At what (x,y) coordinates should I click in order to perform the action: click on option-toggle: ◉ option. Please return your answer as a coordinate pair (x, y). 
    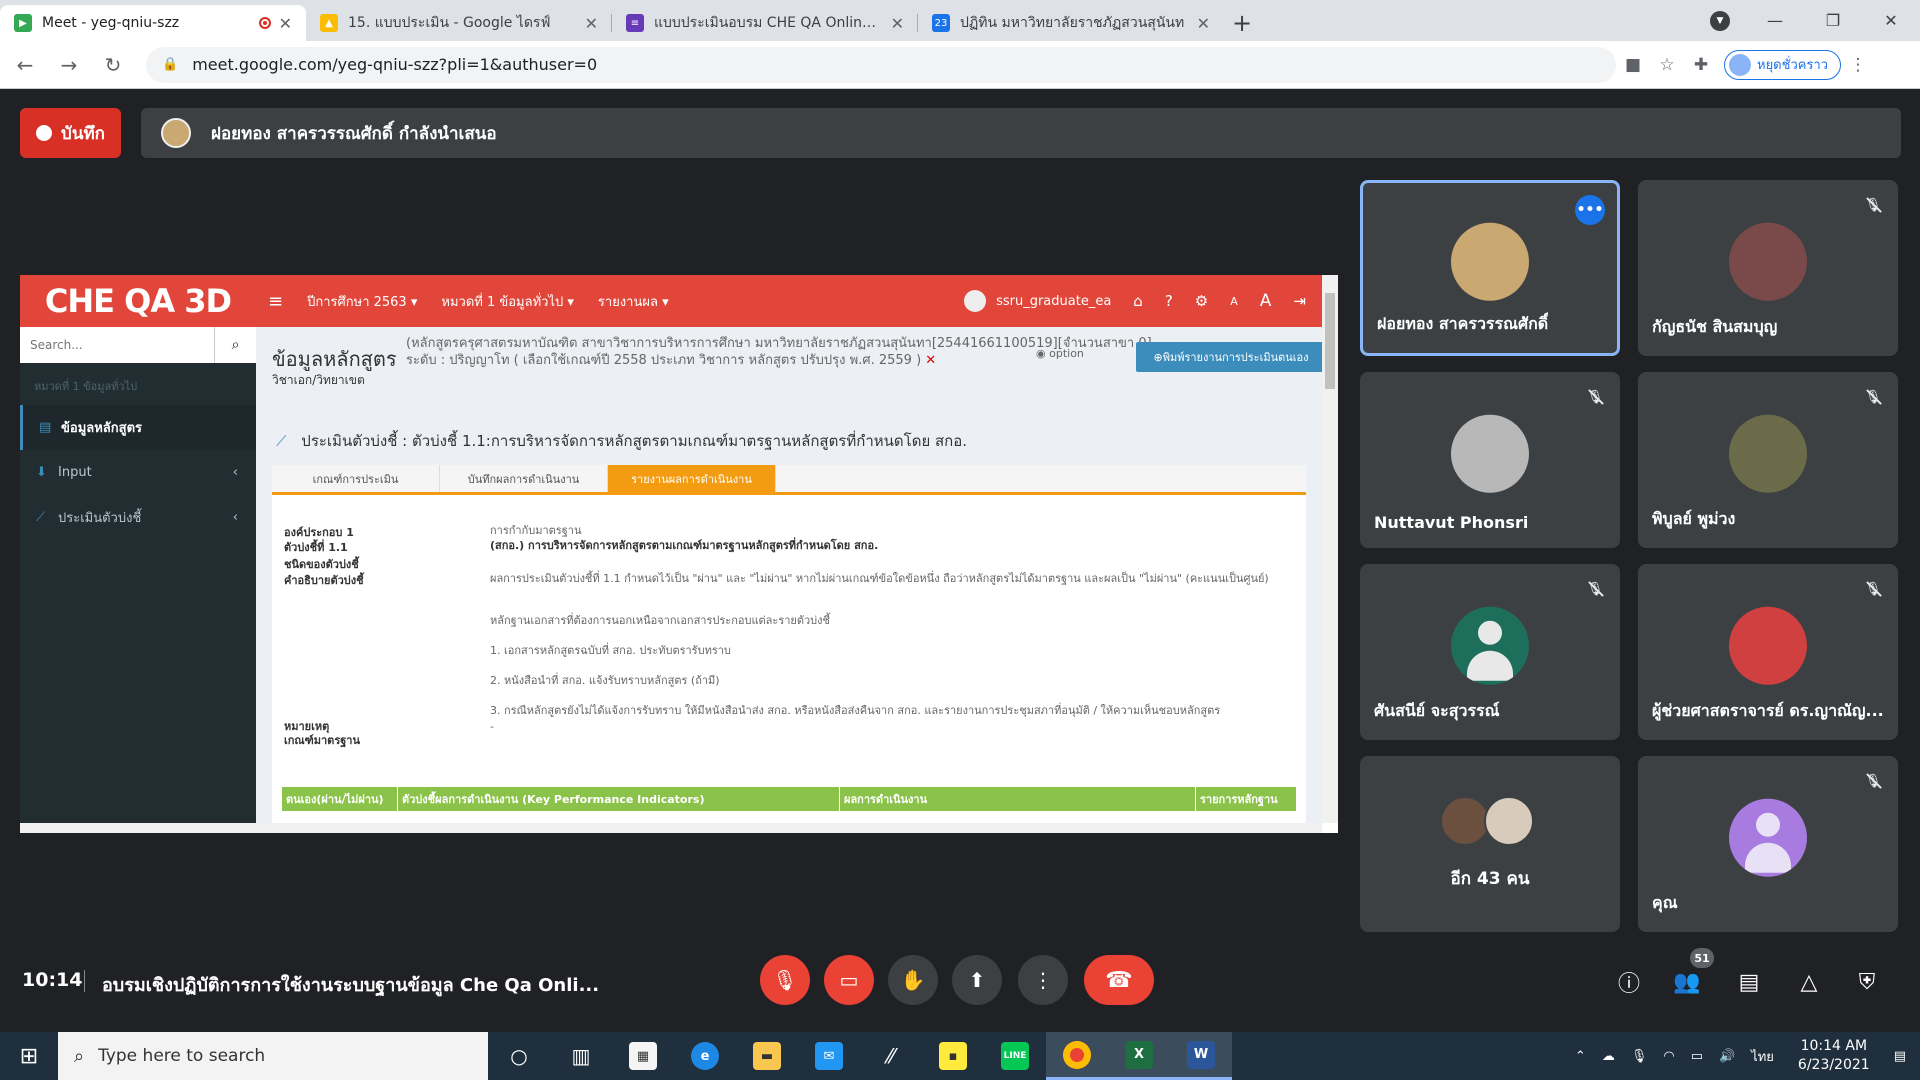
    Looking at the image, I should click on (1060, 353).